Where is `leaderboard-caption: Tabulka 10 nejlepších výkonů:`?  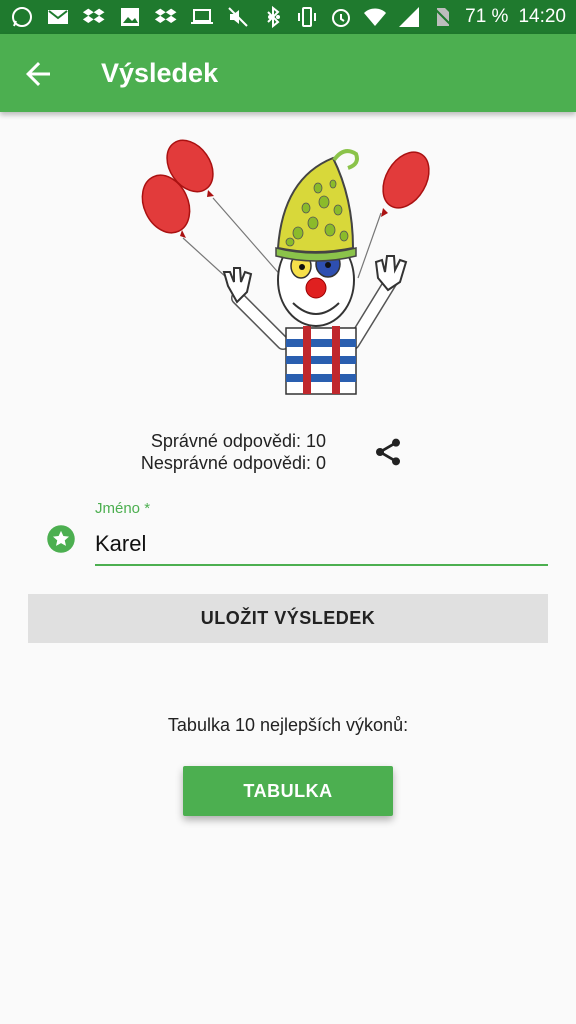 leaderboard-caption: Tabulka 10 nejlepších výkonů: is located at coordinates (288, 725).